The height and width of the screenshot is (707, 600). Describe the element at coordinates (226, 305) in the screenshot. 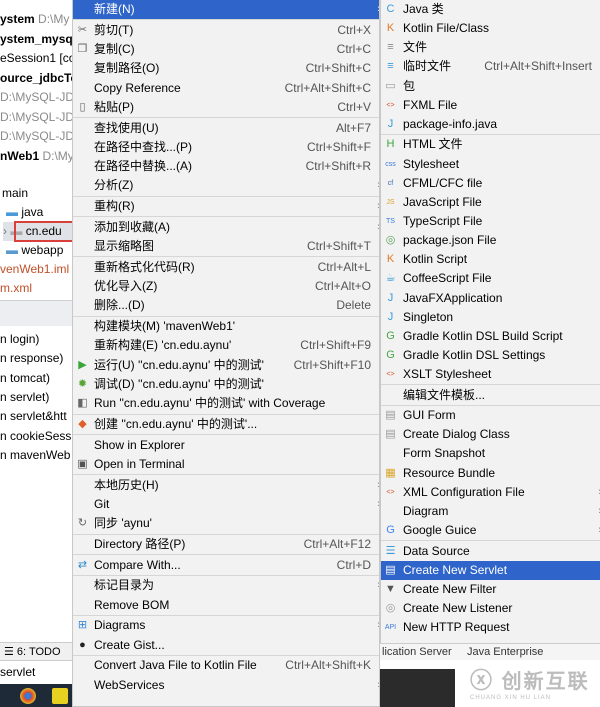

I see `menu-item: 删除...(D) Delete` at that location.